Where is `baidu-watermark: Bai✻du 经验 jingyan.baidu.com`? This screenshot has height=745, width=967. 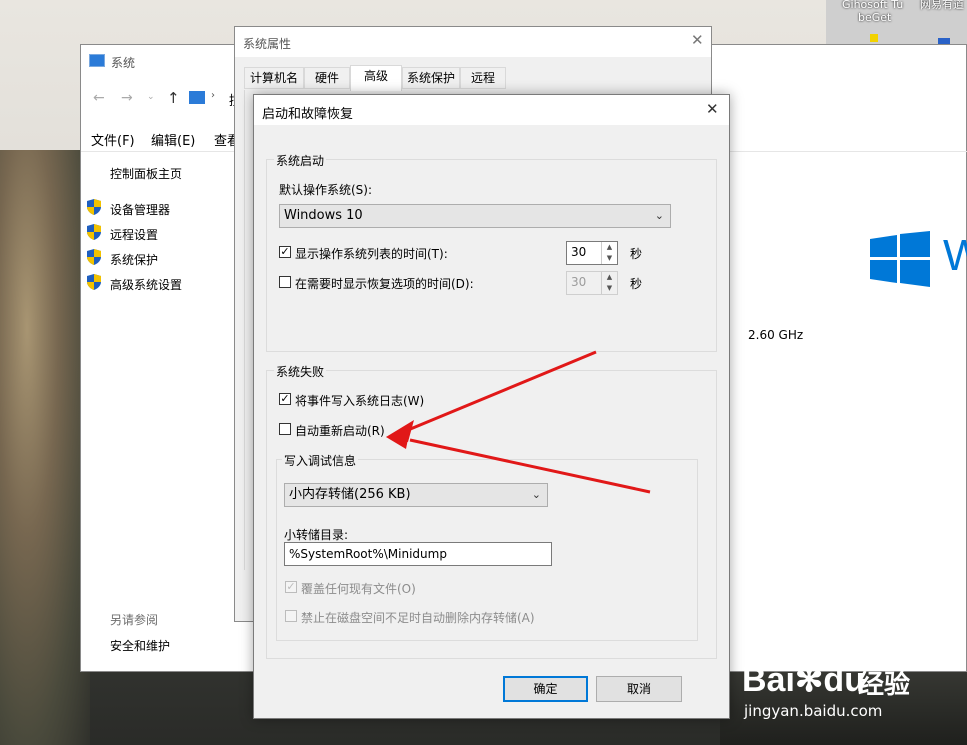
baidu-watermark: Bai✻du 经验 jingyan.baidu.com is located at coordinates (853, 685).